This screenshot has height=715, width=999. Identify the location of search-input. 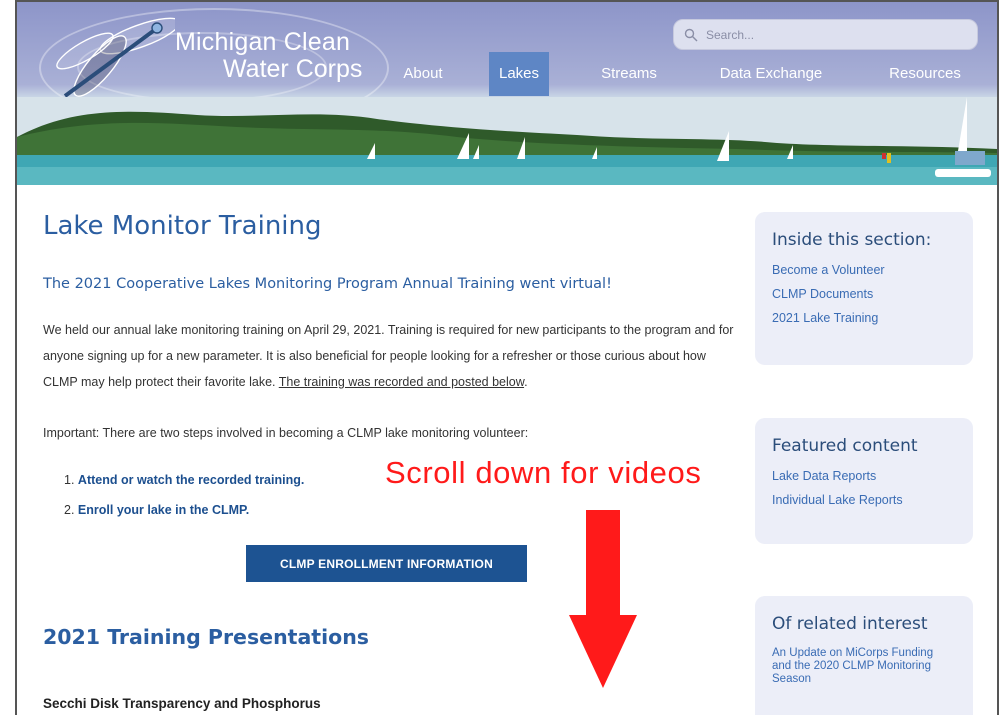
(831, 34).